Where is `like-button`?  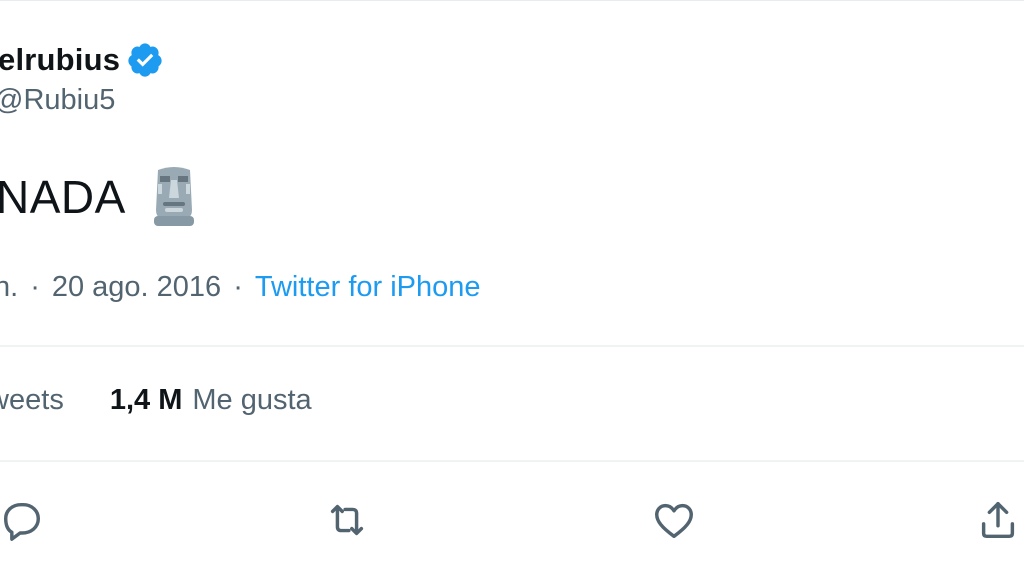 like-button is located at coordinates (674, 520).